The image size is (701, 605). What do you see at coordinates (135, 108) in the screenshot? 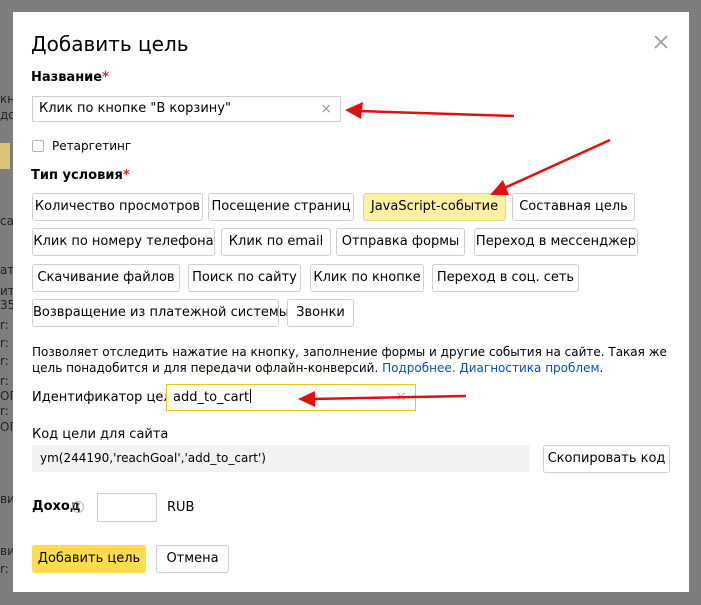
I see `goal-name-value: Клик по кнопке "В корзину"` at bounding box center [135, 108].